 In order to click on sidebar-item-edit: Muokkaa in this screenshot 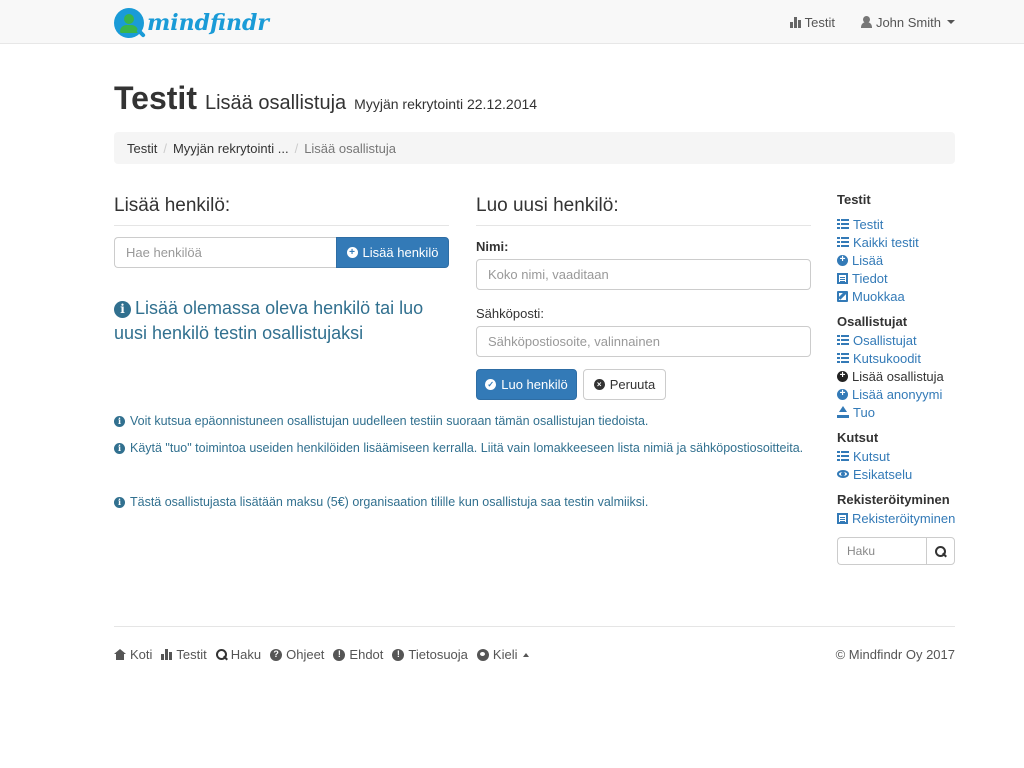, I will do `click(897, 296)`.